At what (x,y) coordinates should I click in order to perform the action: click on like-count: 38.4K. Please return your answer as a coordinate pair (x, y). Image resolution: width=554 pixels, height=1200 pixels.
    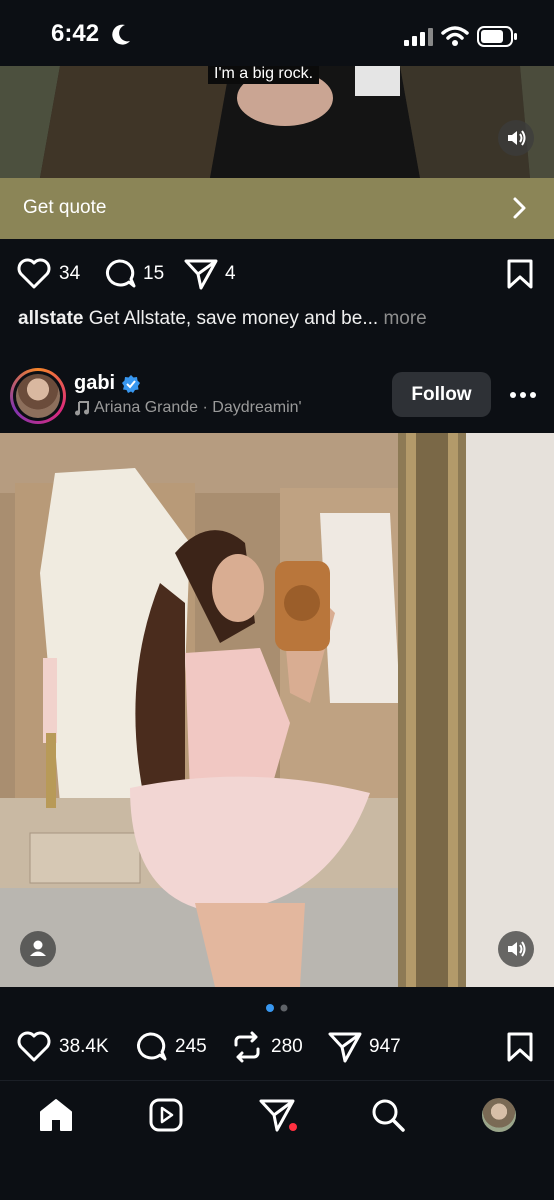
    Looking at the image, I should click on (84, 1046).